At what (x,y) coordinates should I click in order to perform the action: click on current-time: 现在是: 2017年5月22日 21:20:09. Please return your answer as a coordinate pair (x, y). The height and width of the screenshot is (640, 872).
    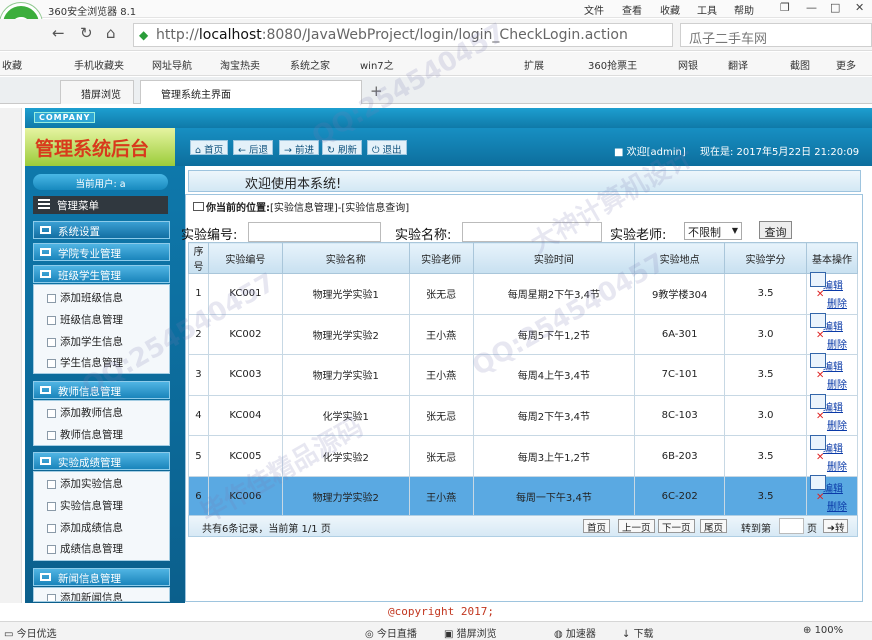
    Looking at the image, I should click on (780, 152).